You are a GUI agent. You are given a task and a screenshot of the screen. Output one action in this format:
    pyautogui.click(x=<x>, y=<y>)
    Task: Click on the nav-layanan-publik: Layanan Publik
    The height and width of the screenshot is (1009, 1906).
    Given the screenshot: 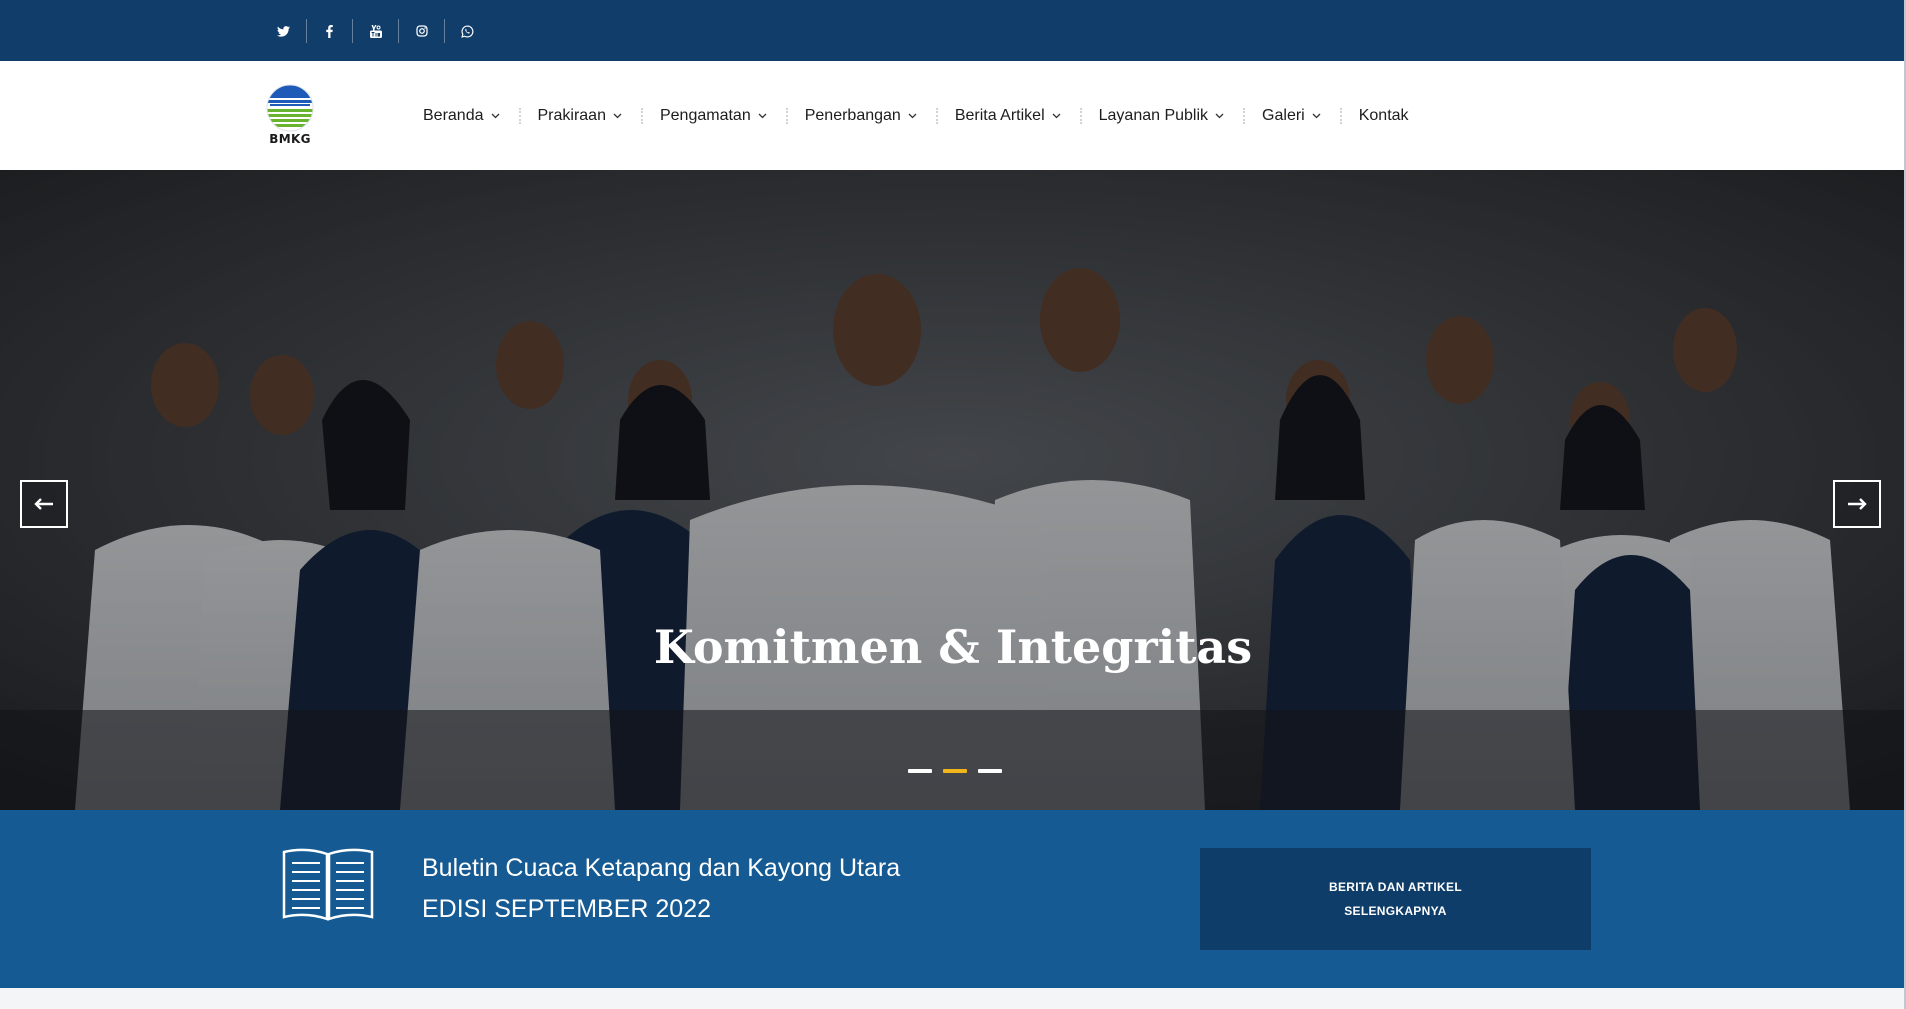 What is the action you would take?
    pyautogui.click(x=1161, y=115)
    